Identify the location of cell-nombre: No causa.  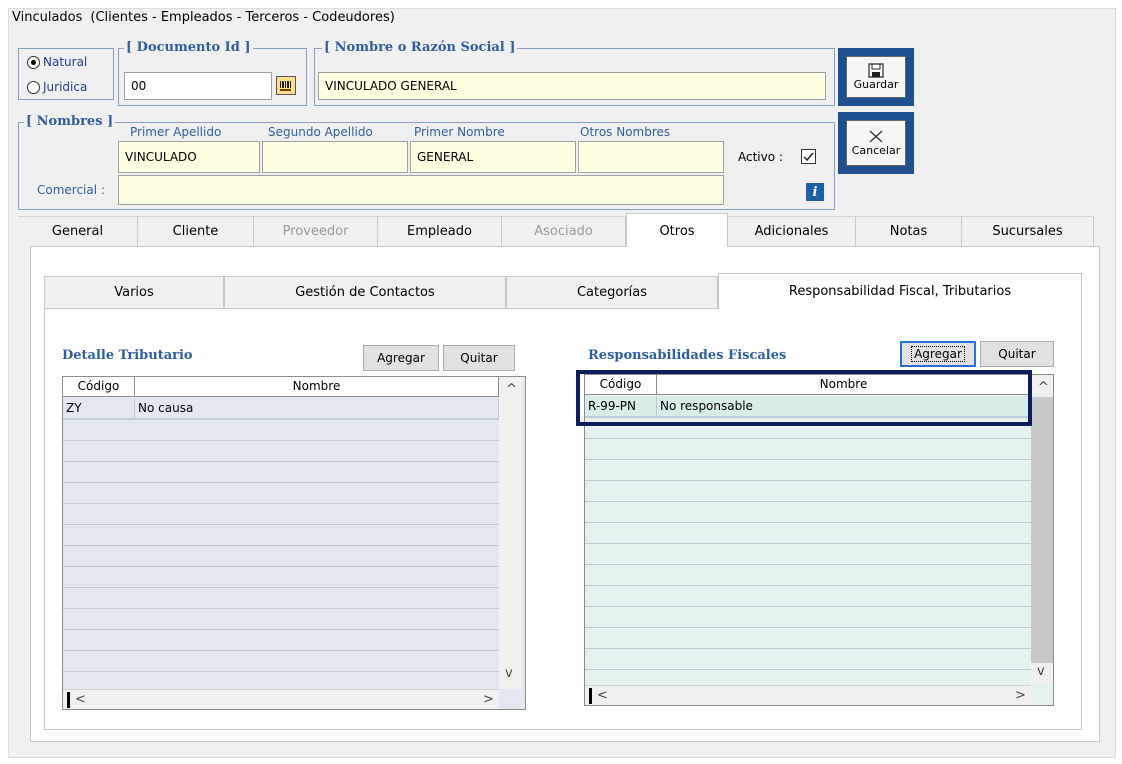
(317, 408).